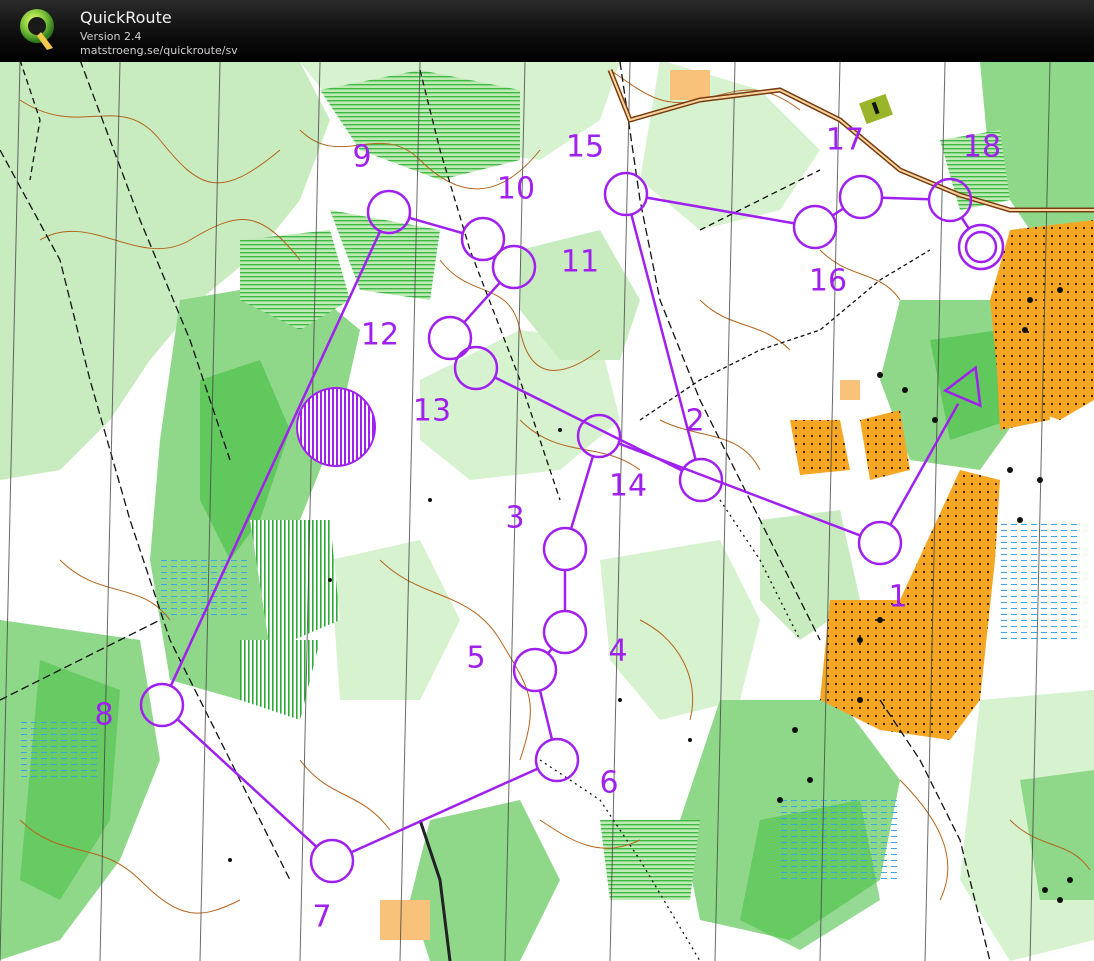 The height and width of the screenshot is (961, 1094). I want to click on app-url: matstroeng.se/quickroute/sv, so click(159, 50).